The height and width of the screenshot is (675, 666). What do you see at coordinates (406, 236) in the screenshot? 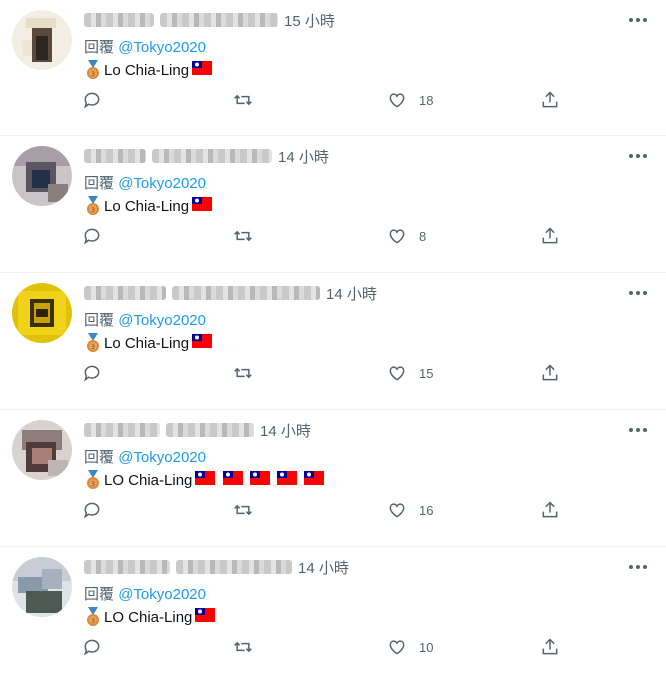
I see `like-button: 8` at bounding box center [406, 236].